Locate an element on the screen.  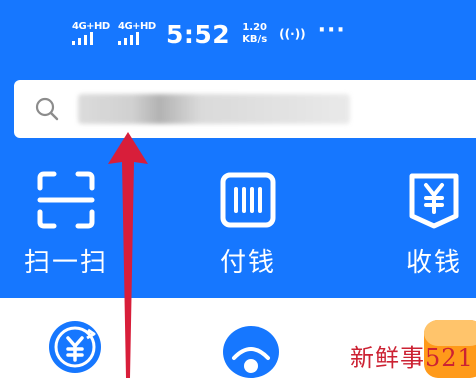
search-icon is located at coordinates (47, 109).